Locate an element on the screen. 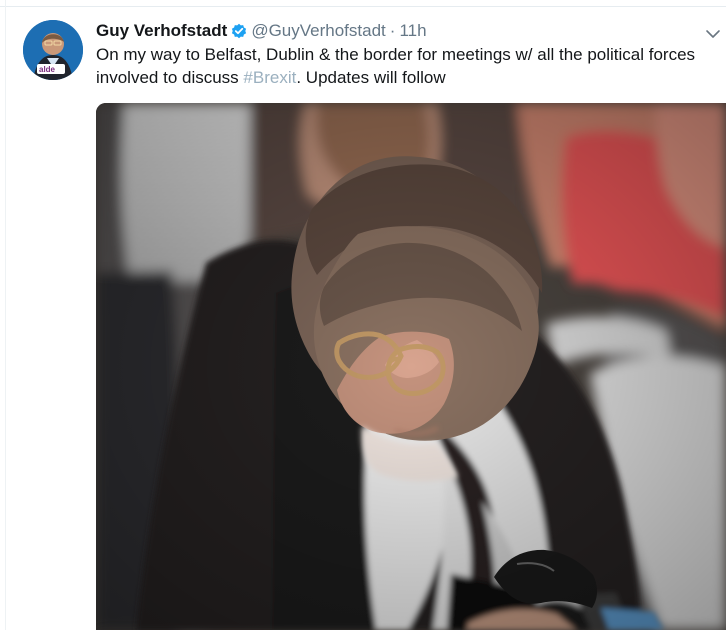 The width and height of the screenshot is (726, 630). author-handle: @GuyVerhofstadt is located at coordinates (318, 31).